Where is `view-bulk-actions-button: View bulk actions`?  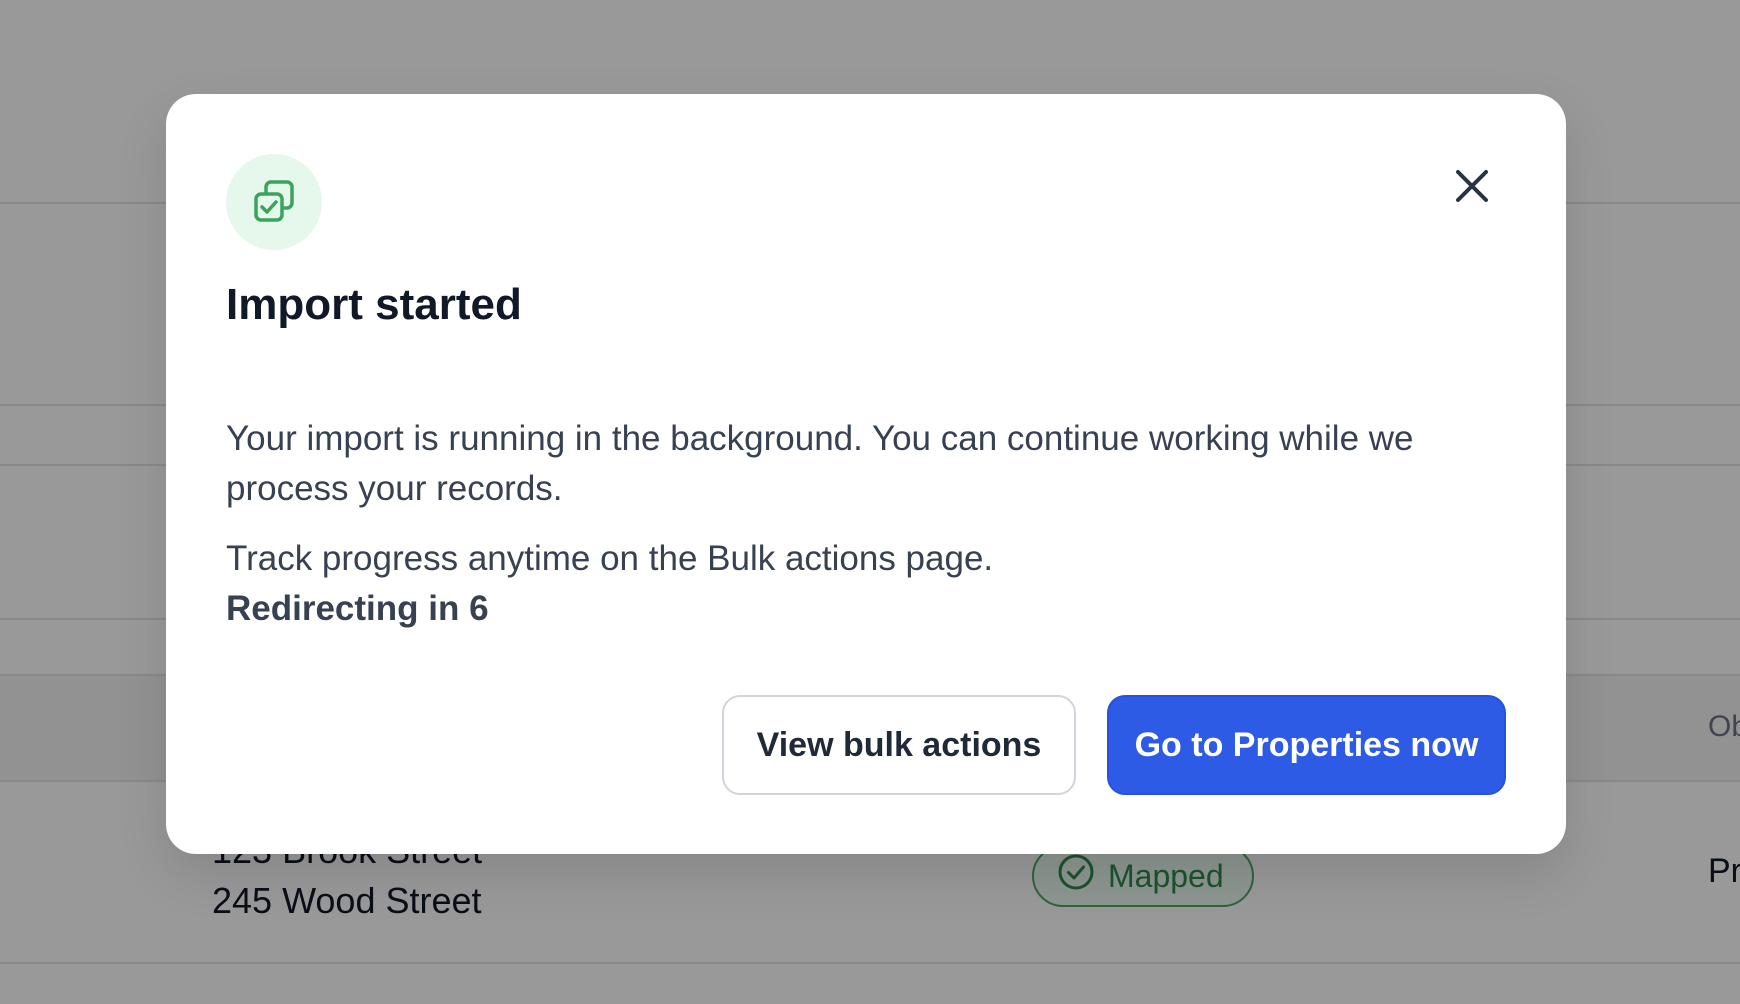 view-bulk-actions-button: View bulk actions is located at coordinates (899, 745).